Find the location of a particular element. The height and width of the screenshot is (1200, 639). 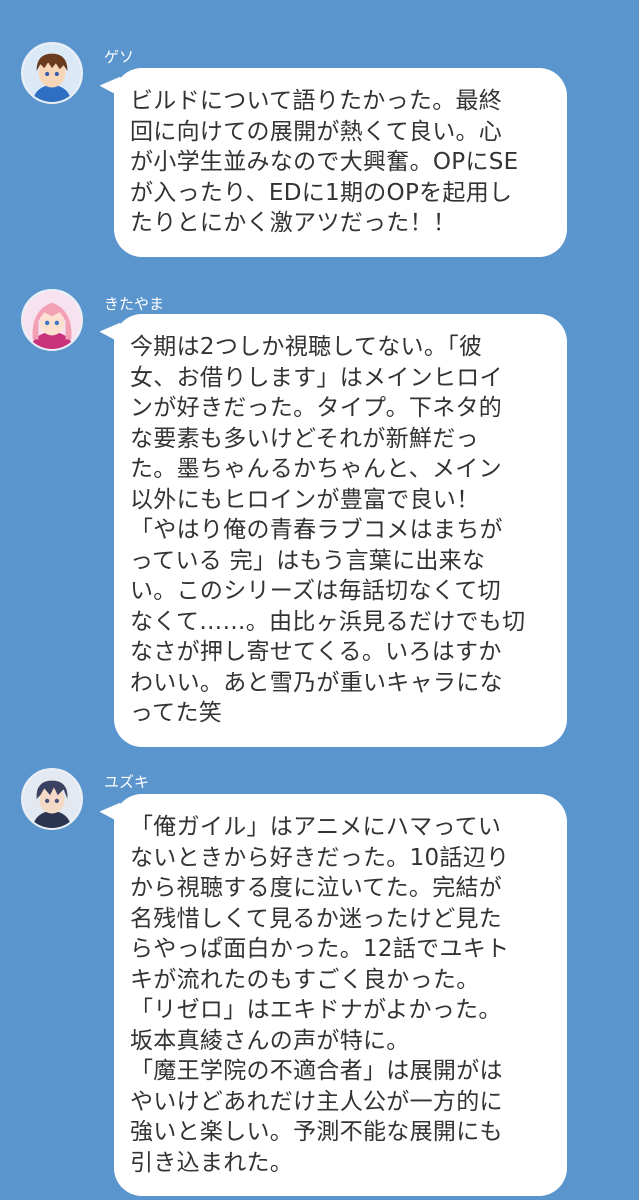

message-line: が小学生並みなので大興奮。OPにSE is located at coordinates (324, 162).